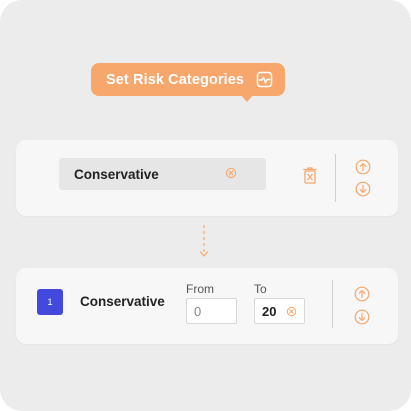  What do you see at coordinates (122, 301) in the screenshot?
I see `category-name-label: Conservative` at bounding box center [122, 301].